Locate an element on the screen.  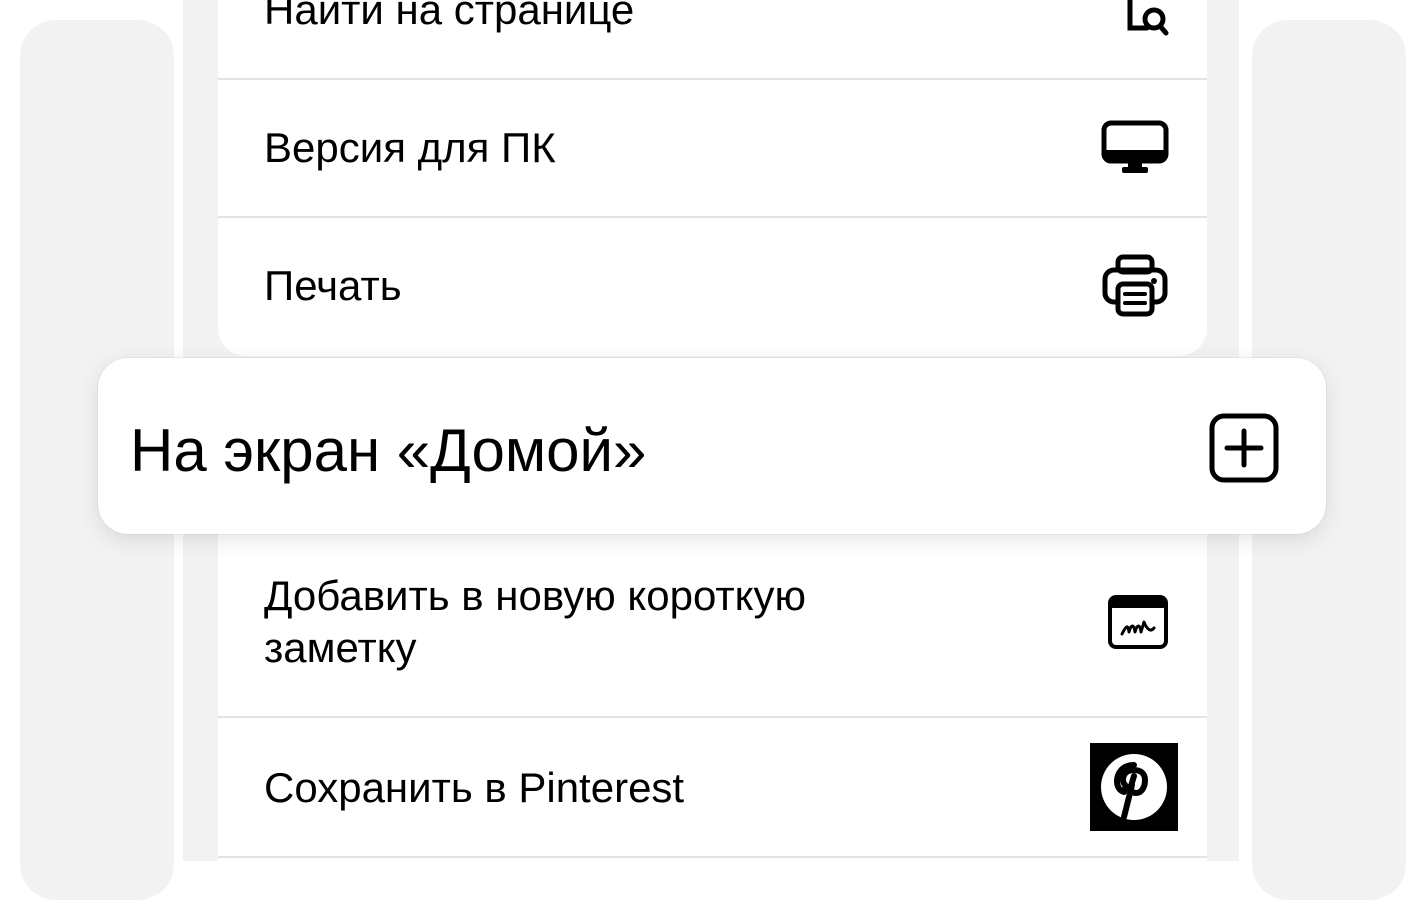
pinterest-icon is located at coordinates (1134, 789).